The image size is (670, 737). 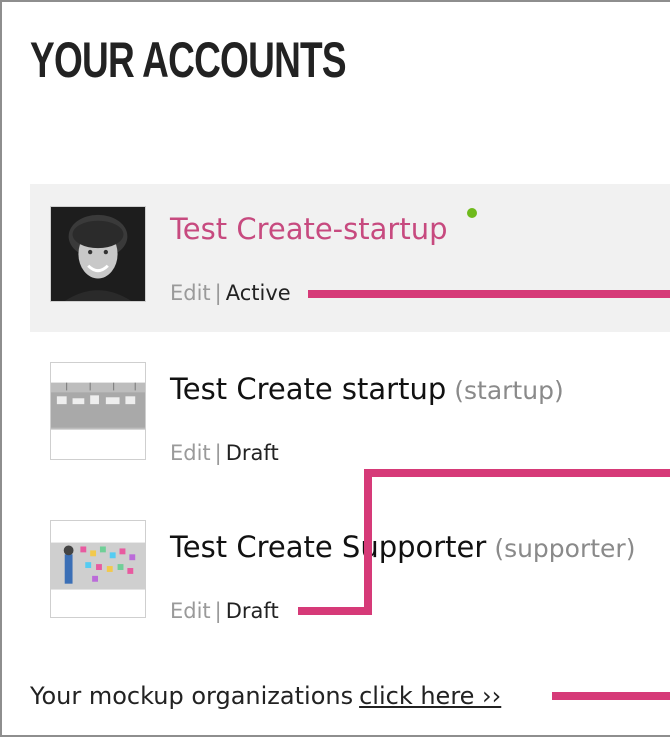 What do you see at coordinates (258, 293) in the screenshot?
I see `status-label: Active` at bounding box center [258, 293].